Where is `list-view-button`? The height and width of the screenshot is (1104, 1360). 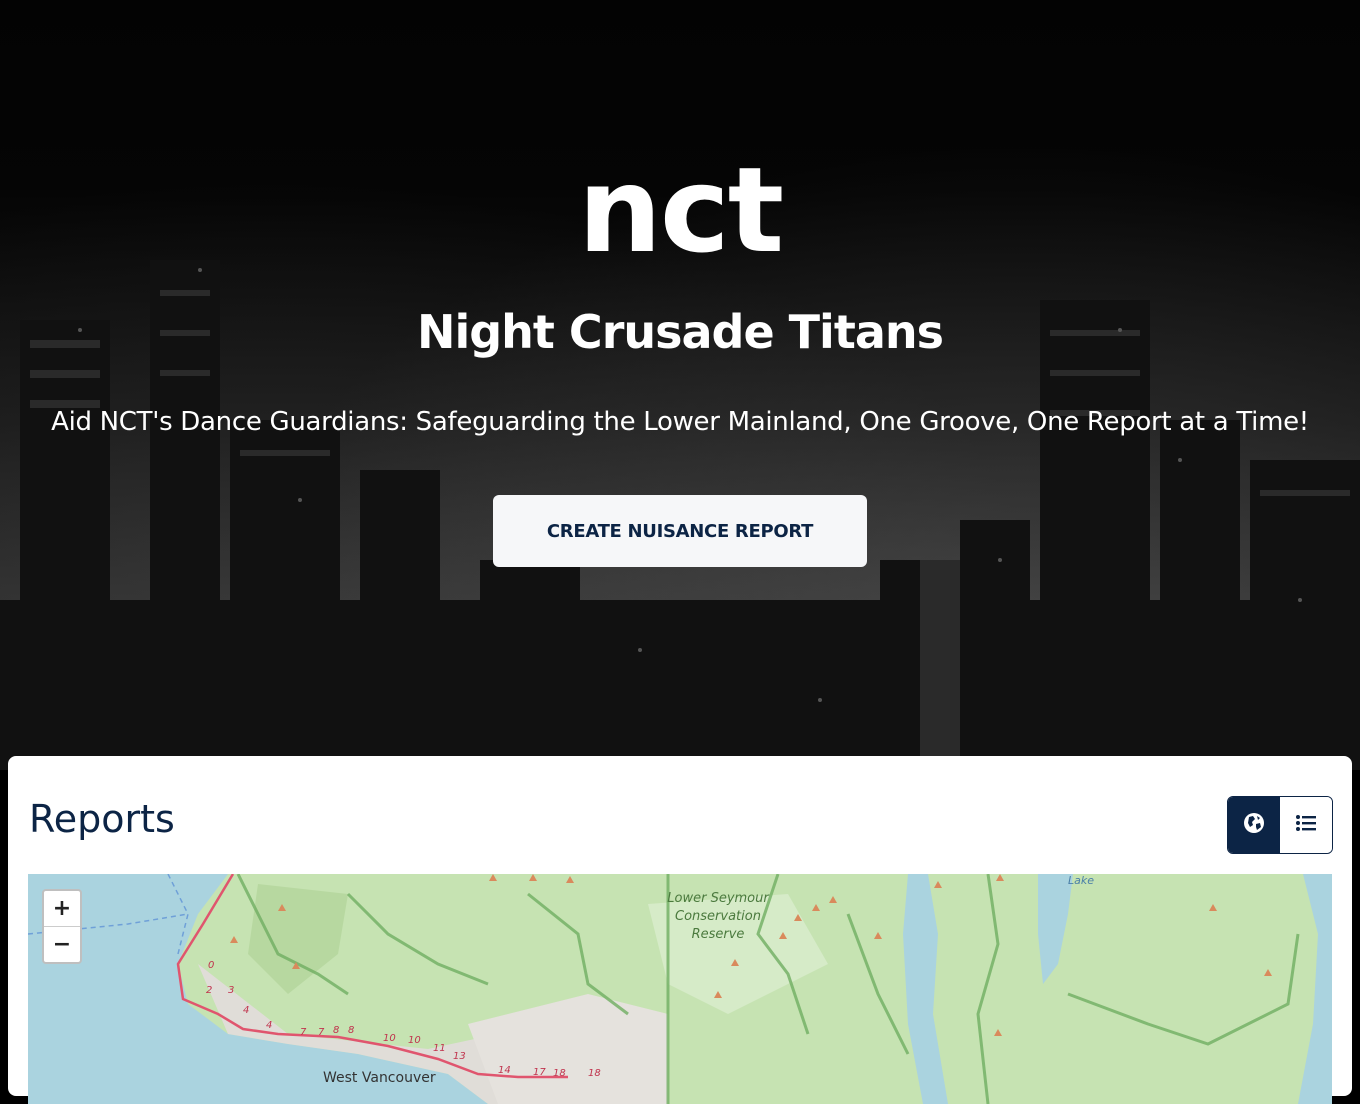 list-view-button is located at coordinates (1306, 825).